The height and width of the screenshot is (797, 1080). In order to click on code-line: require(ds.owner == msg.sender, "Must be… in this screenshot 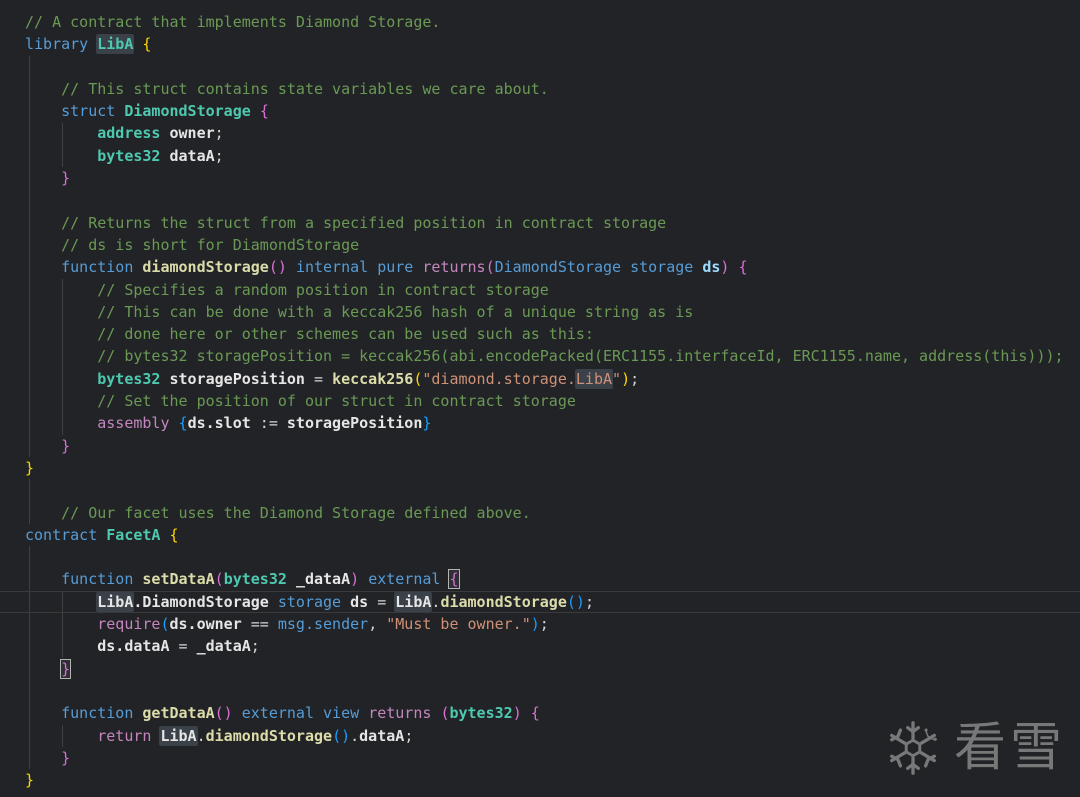, I will do `click(540, 624)`.